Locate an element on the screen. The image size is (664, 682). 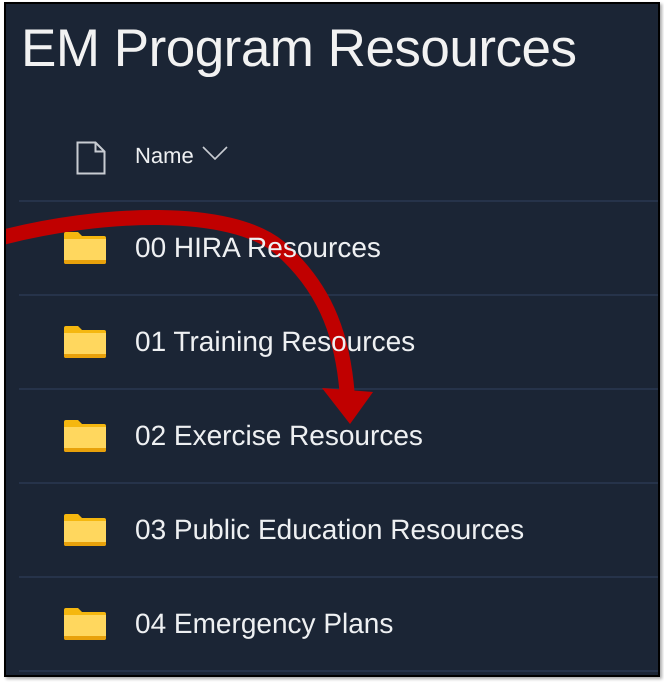
folder-link: 02 Exercise Resources is located at coordinates (279, 436).